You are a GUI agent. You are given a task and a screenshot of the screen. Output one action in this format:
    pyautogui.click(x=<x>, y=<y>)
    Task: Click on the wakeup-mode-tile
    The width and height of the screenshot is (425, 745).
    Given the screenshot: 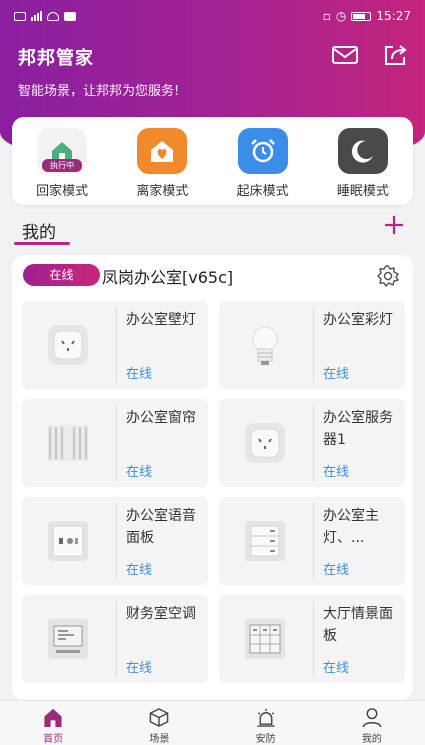 What is the action you would take?
    pyautogui.click(x=262, y=151)
    